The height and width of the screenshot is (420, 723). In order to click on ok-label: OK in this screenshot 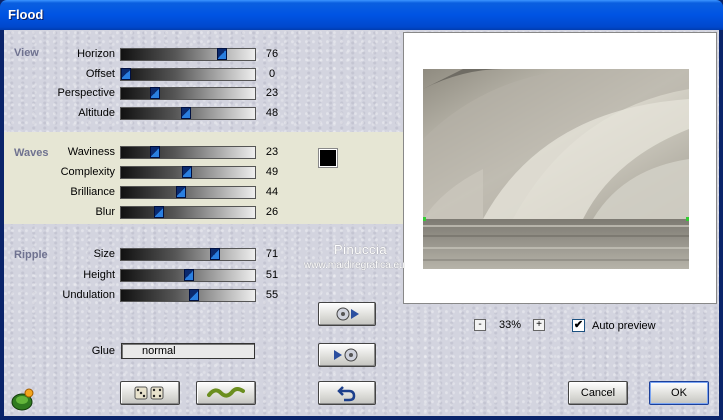, I will do `click(679, 393)`.